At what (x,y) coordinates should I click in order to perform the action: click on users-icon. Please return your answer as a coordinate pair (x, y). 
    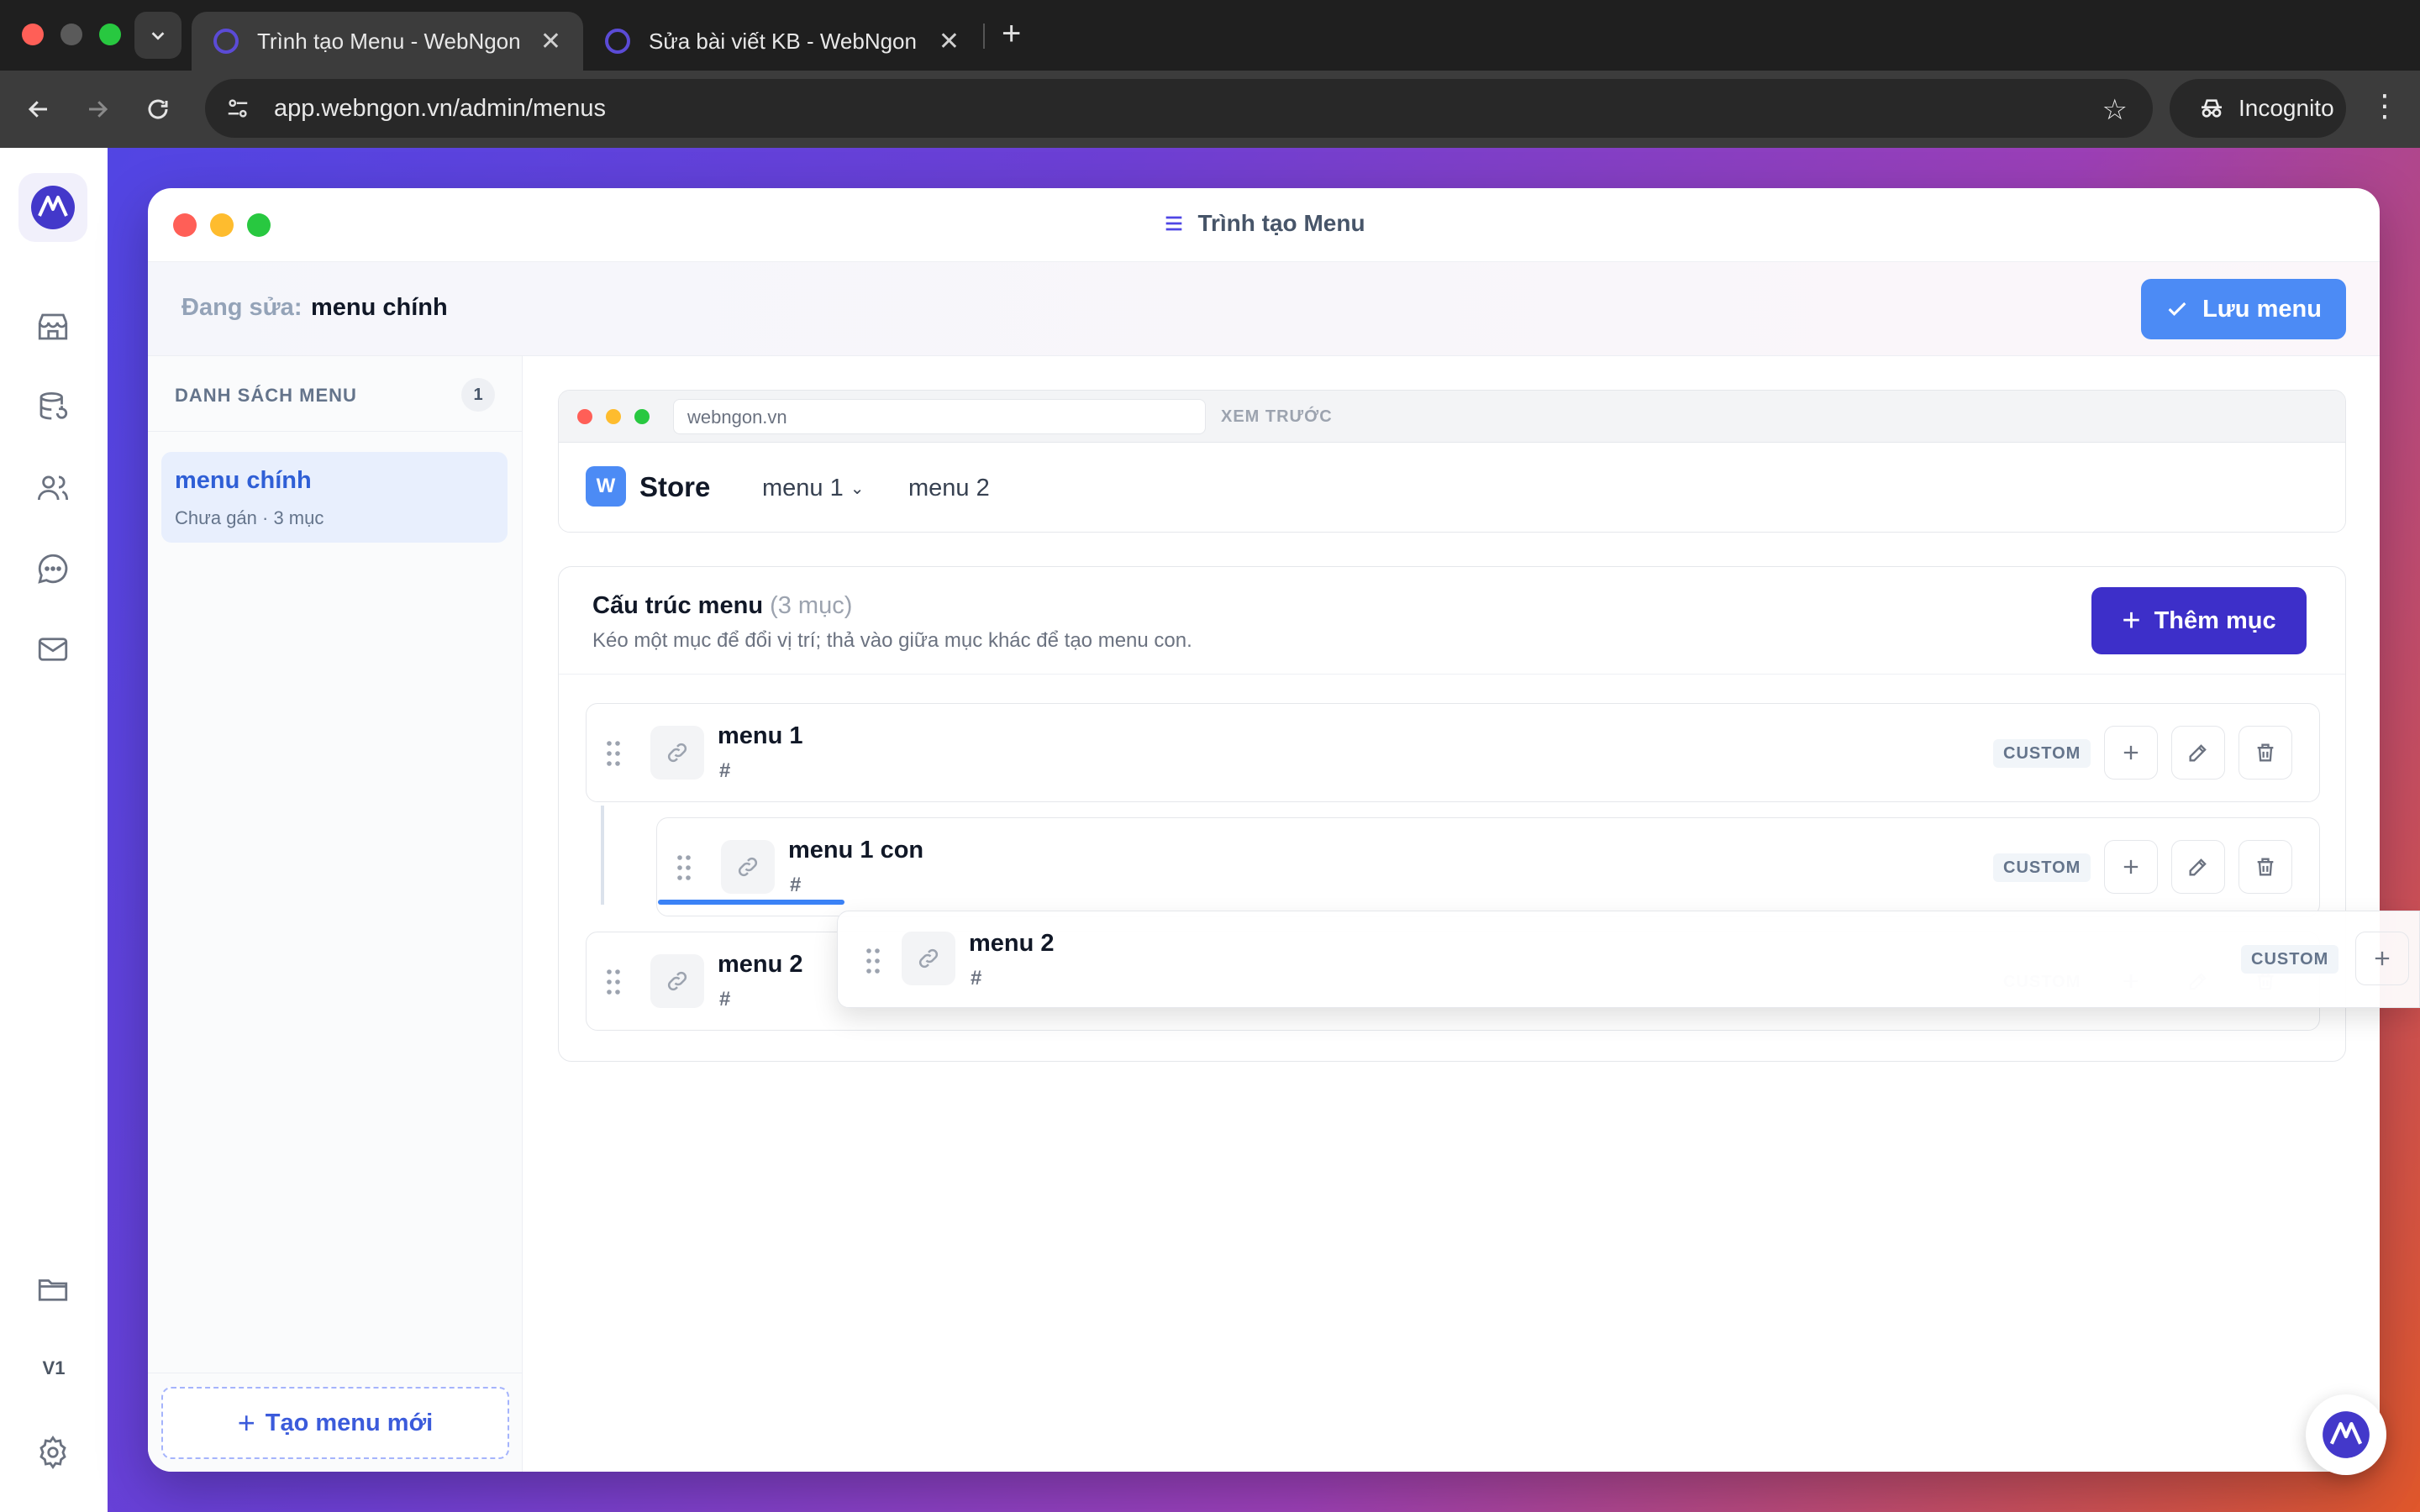
    Looking at the image, I should click on (53, 488).